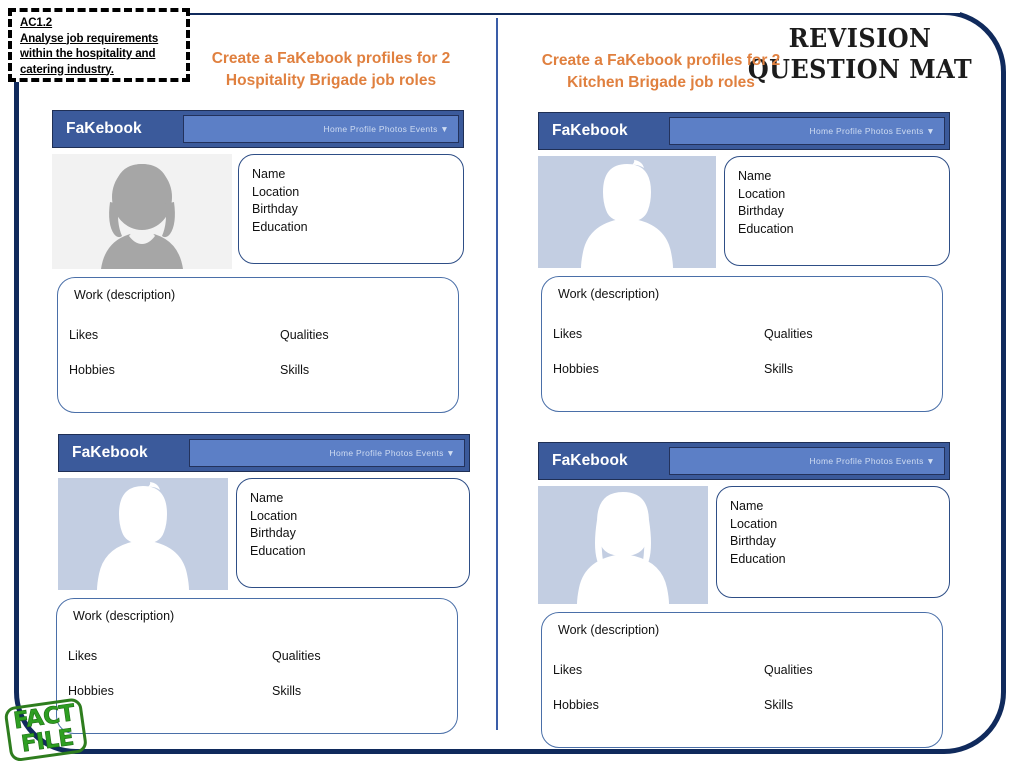 This screenshot has width=1024, height=768. Describe the element at coordinates (48, 731) in the screenshot. I see `fact-file-stamp: FACT FILE` at that location.